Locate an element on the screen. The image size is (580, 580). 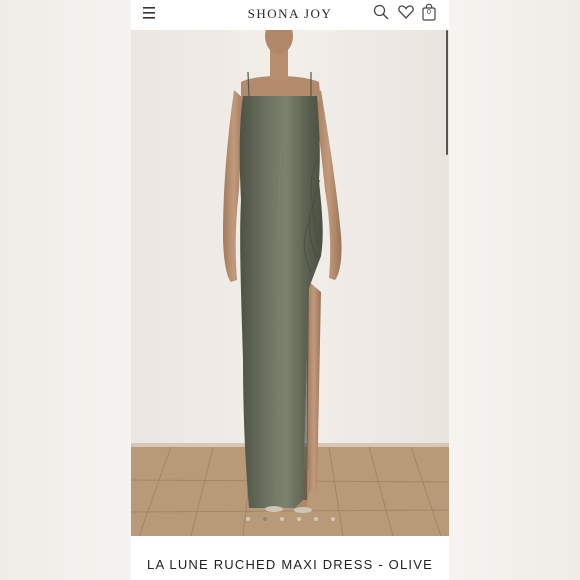
gallery-dot-active is located at coordinates (264, 519).